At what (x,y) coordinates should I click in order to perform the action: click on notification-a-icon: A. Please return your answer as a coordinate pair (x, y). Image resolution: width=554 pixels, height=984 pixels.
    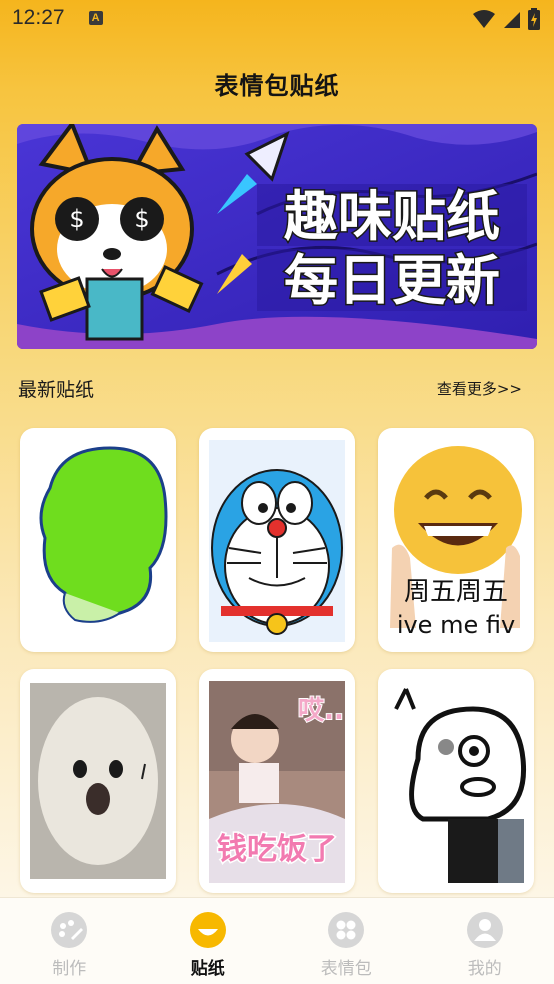
    Looking at the image, I should click on (95, 18).